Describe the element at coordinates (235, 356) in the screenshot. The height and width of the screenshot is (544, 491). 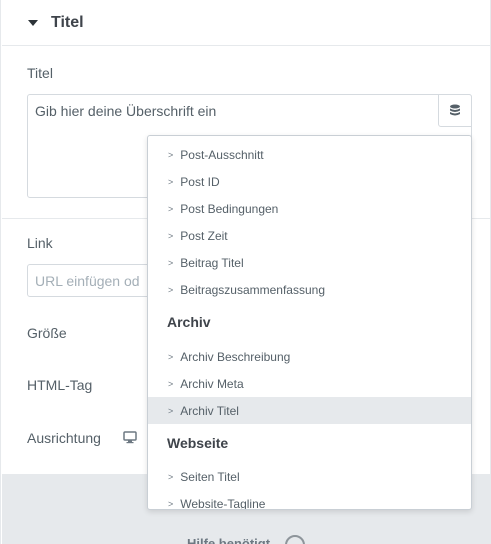
I see `dropdown-item-label: Archiv Beschreibung` at that location.